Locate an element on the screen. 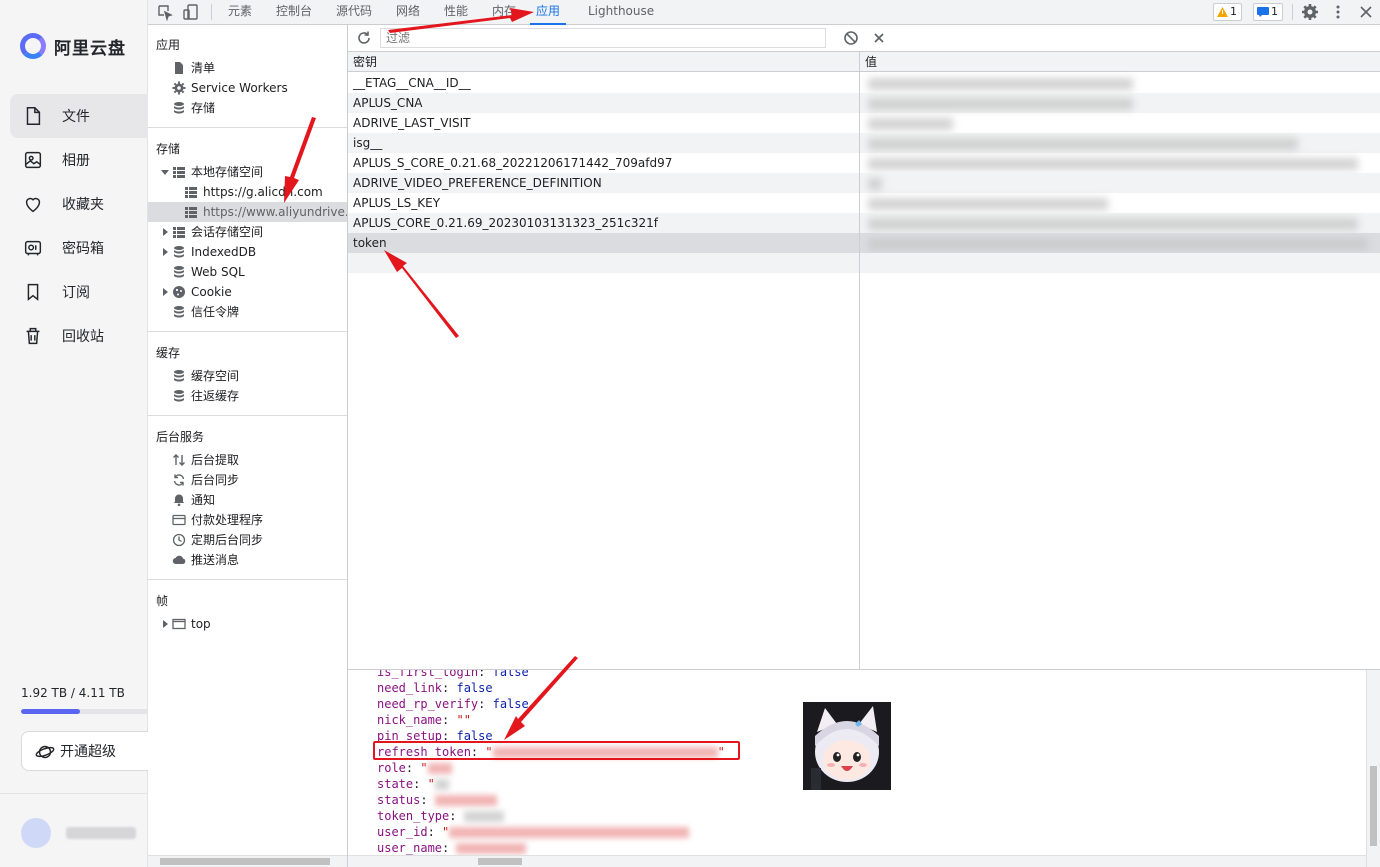 The image size is (1380, 867). row-key: ADRIVE_LAST_VISIT is located at coordinates (412, 123).